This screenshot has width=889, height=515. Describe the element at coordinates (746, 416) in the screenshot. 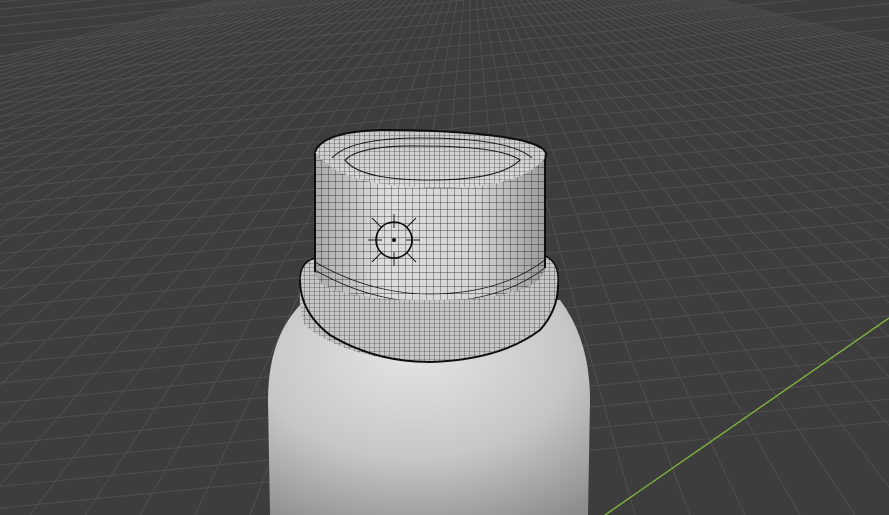

I see `x-axis-line` at that location.